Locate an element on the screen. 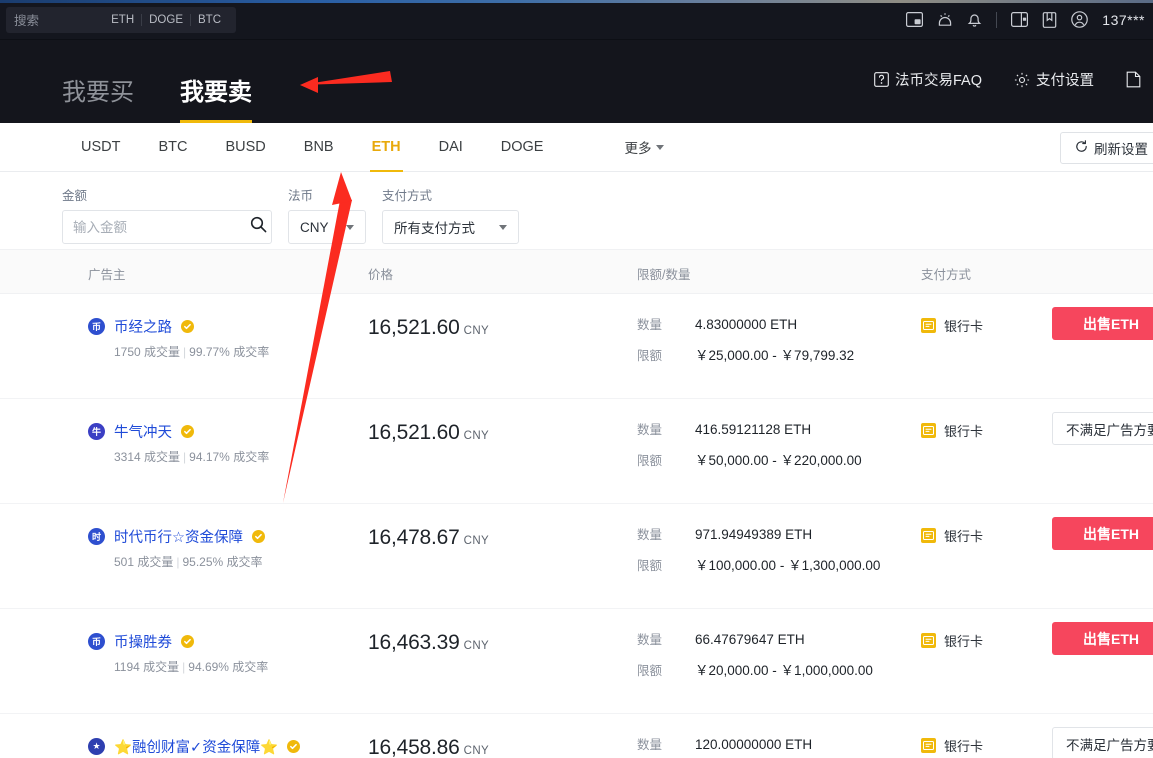 The height and width of the screenshot is (758, 1153). advertiser-name: 牛气冲天 is located at coordinates (143, 431).